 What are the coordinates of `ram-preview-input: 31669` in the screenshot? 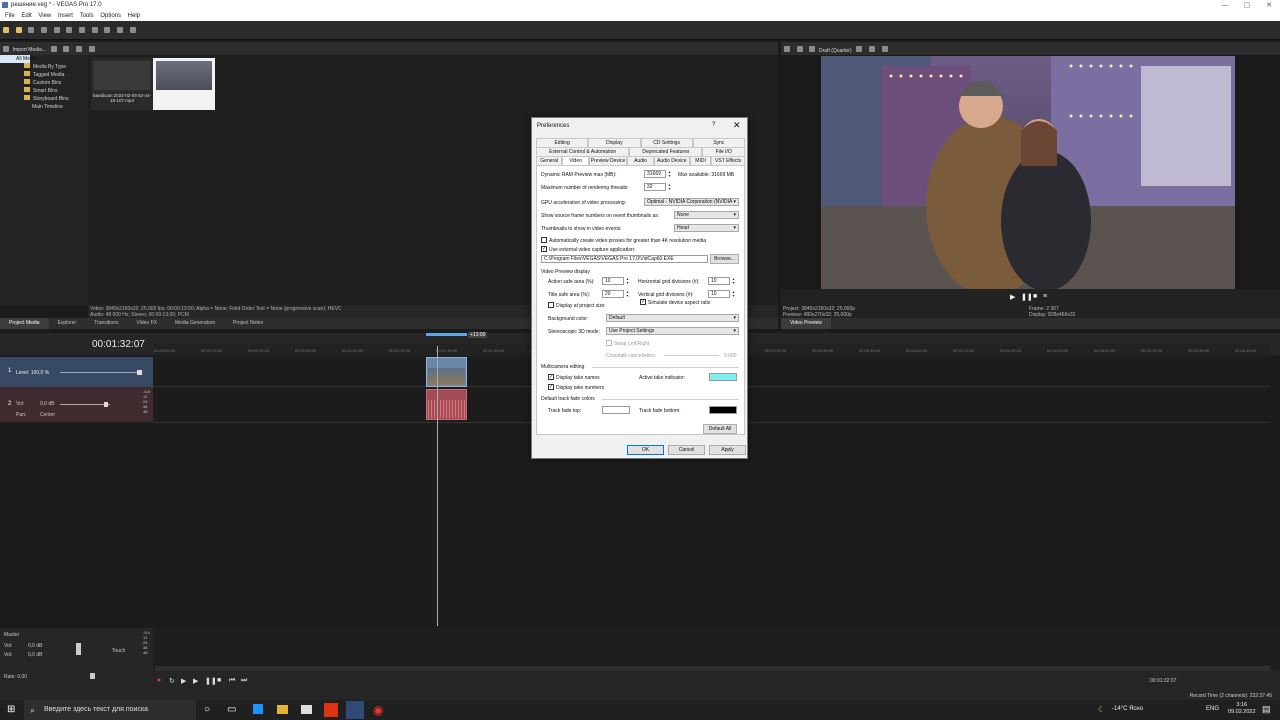 It's located at (655, 174).